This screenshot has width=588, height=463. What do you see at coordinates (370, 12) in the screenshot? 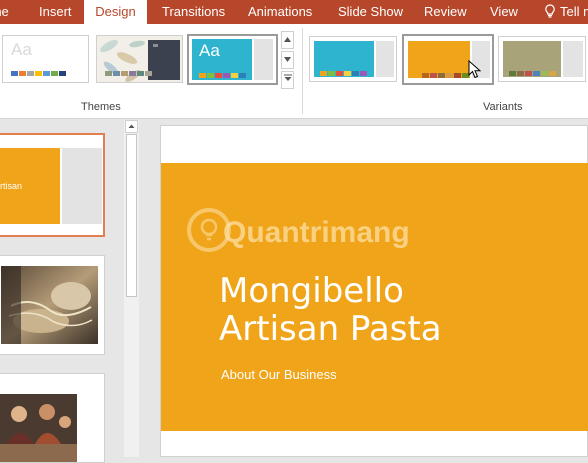
I see `tab-slide-show: Slide Show` at bounding box center [370, 12].